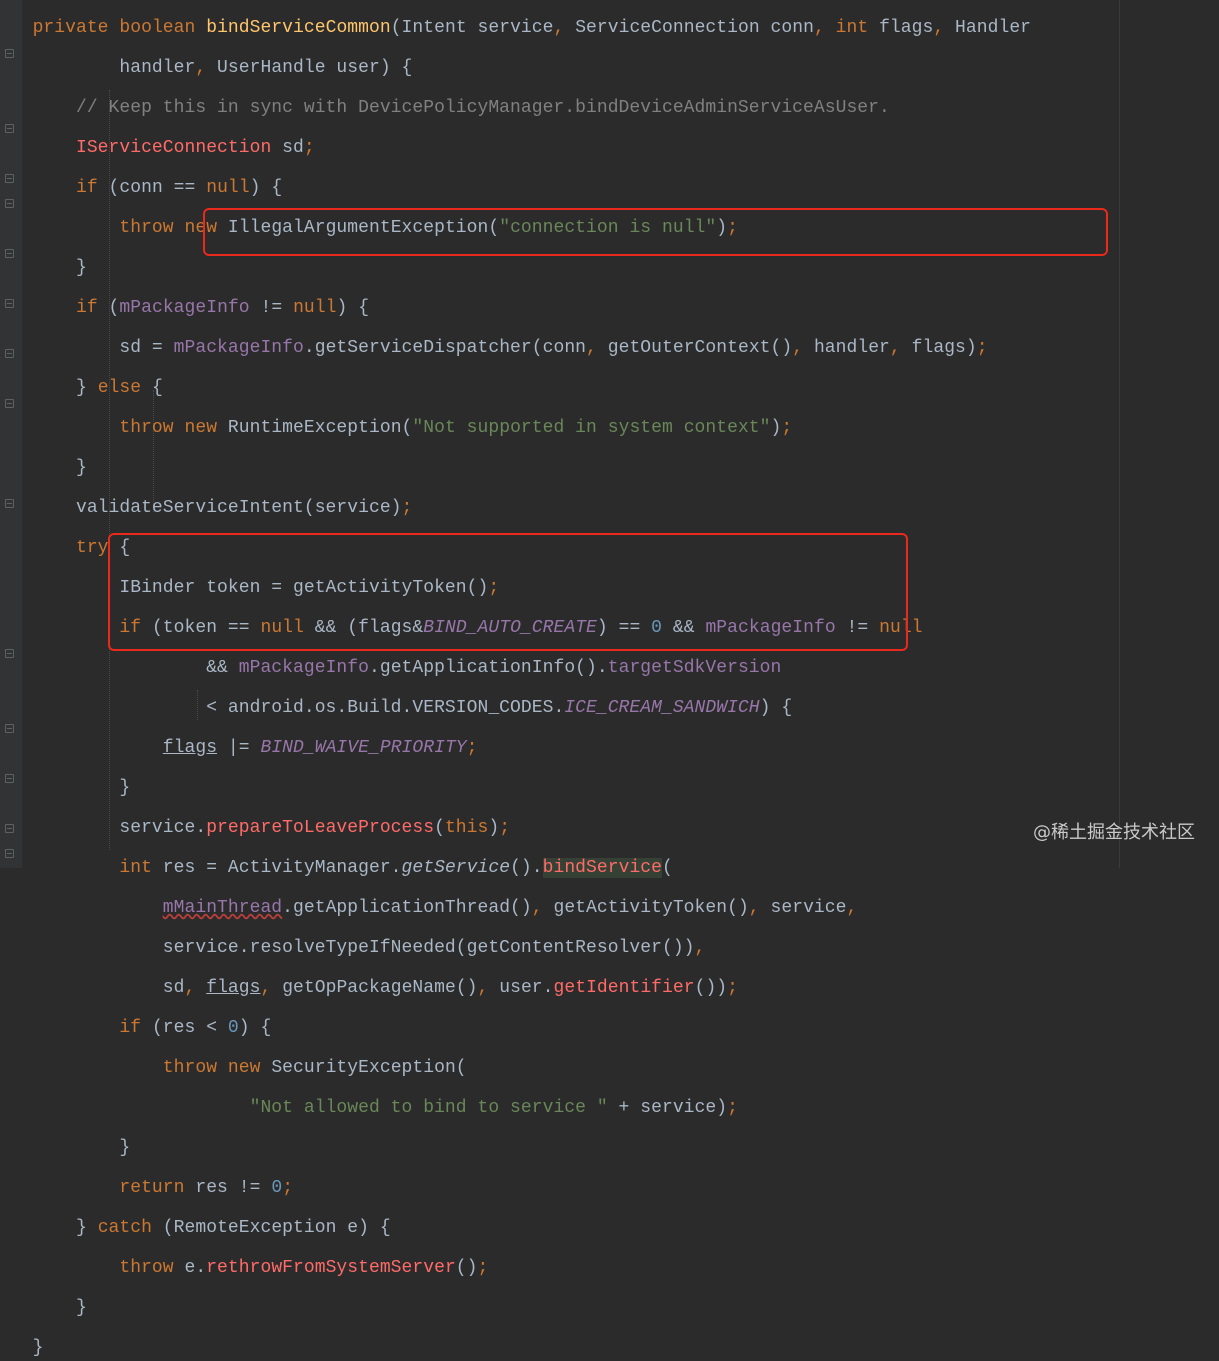  What do you see at coordinates (271, 1228) in the screenshot?
I see `code-token: (RemoteException e) {` at bounding box center [271, 1228].